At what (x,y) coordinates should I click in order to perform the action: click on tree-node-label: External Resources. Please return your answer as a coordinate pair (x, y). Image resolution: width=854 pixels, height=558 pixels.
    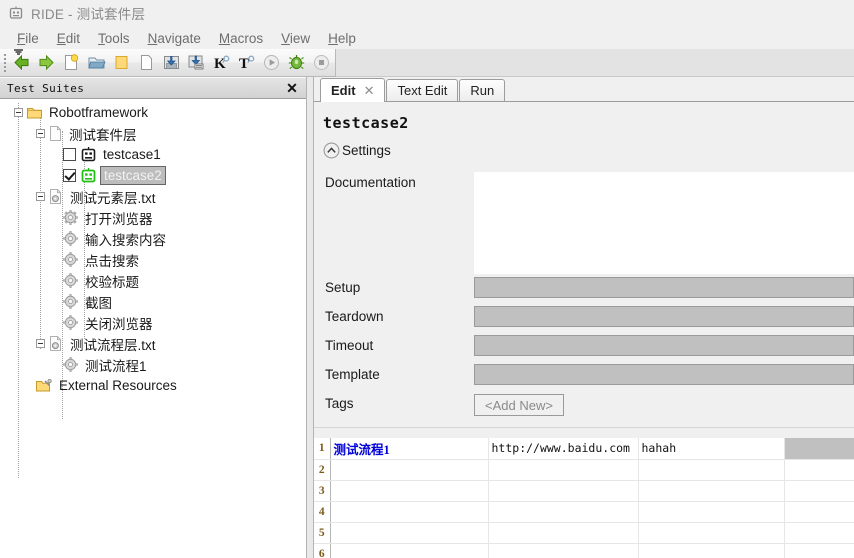
    Looking at the image, I should click on (118, 385).